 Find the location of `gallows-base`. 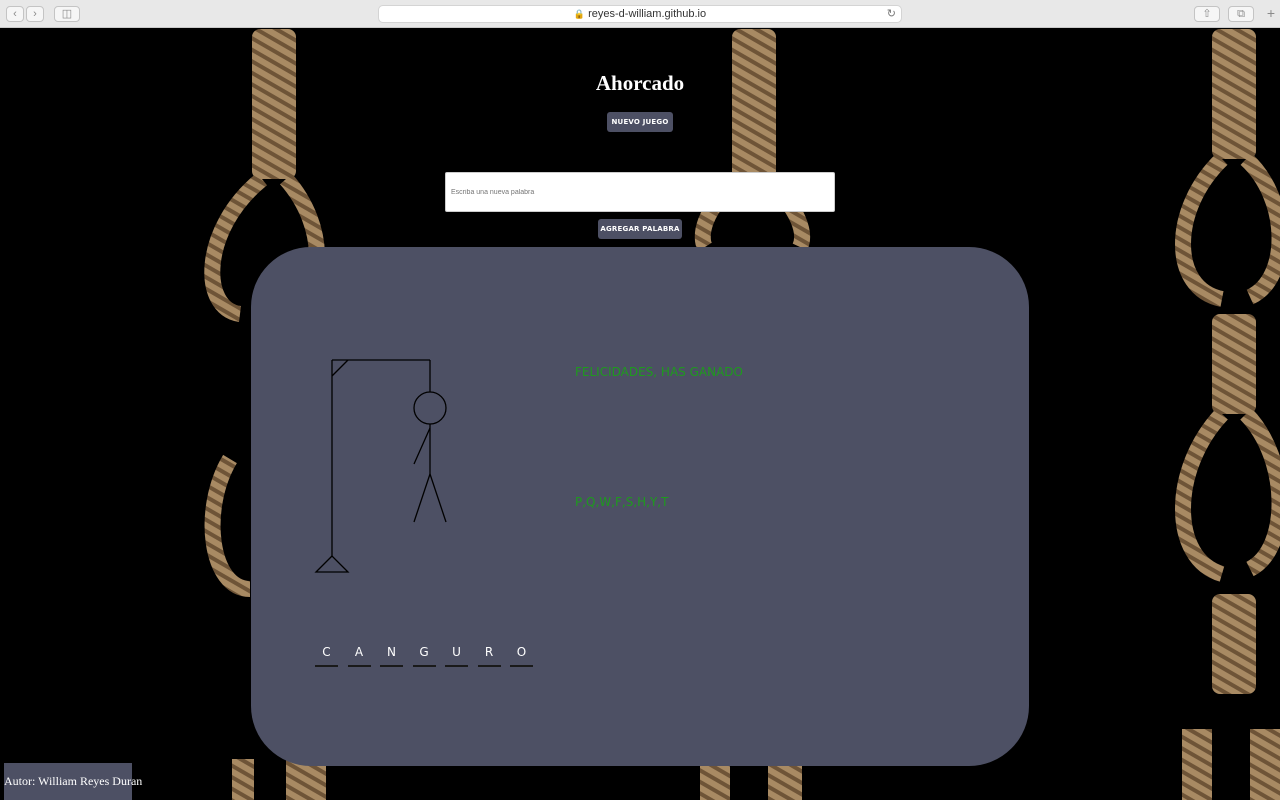

gallows-base is located at coordinates (332, 564).